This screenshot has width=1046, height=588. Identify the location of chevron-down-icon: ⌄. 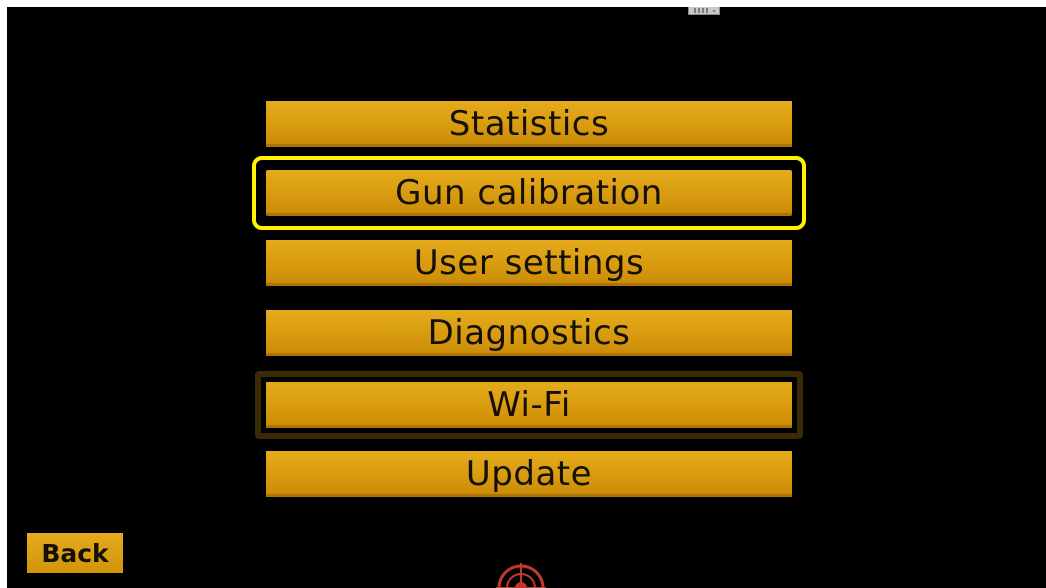
(714, 10).